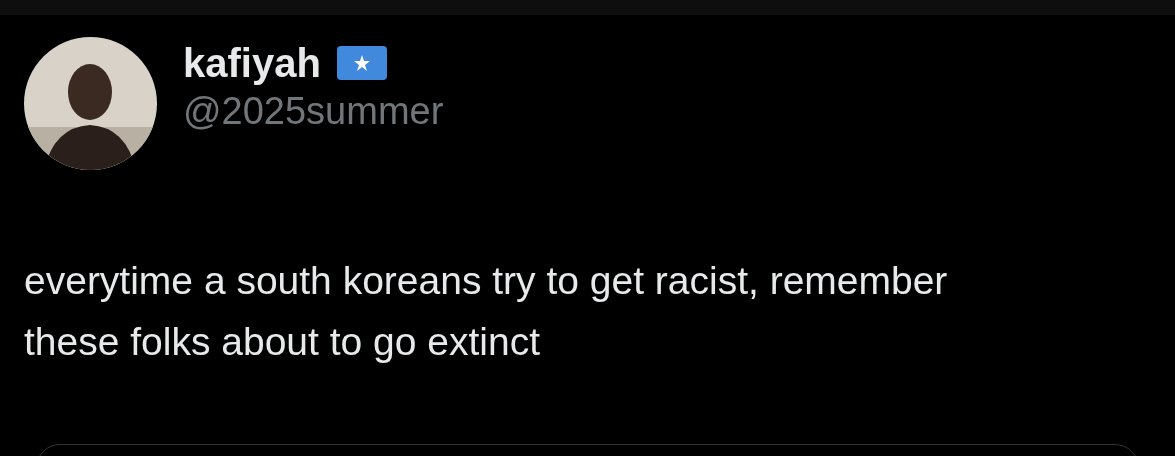  What do you see at coordinates (361, 63) in the screenshot?
I see `flag-icon` at bounding box center [361, 63].